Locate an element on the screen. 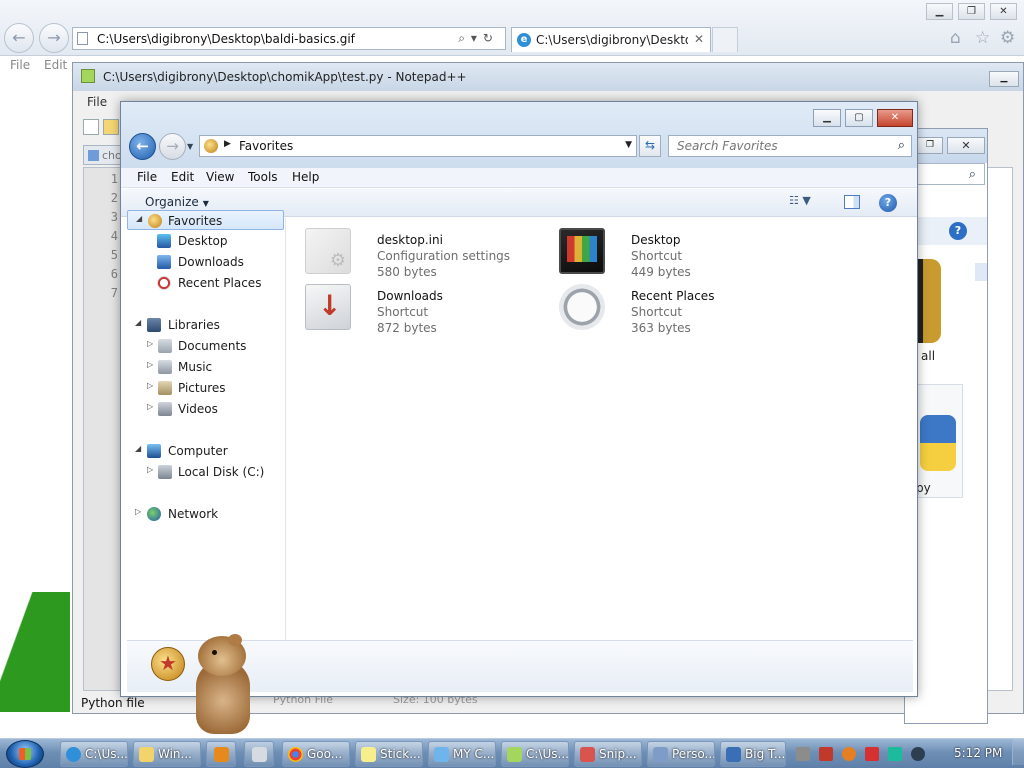 The width and height of the screenshot is (1024, 768). menu-help: Help is located at coordinates (305, 177).